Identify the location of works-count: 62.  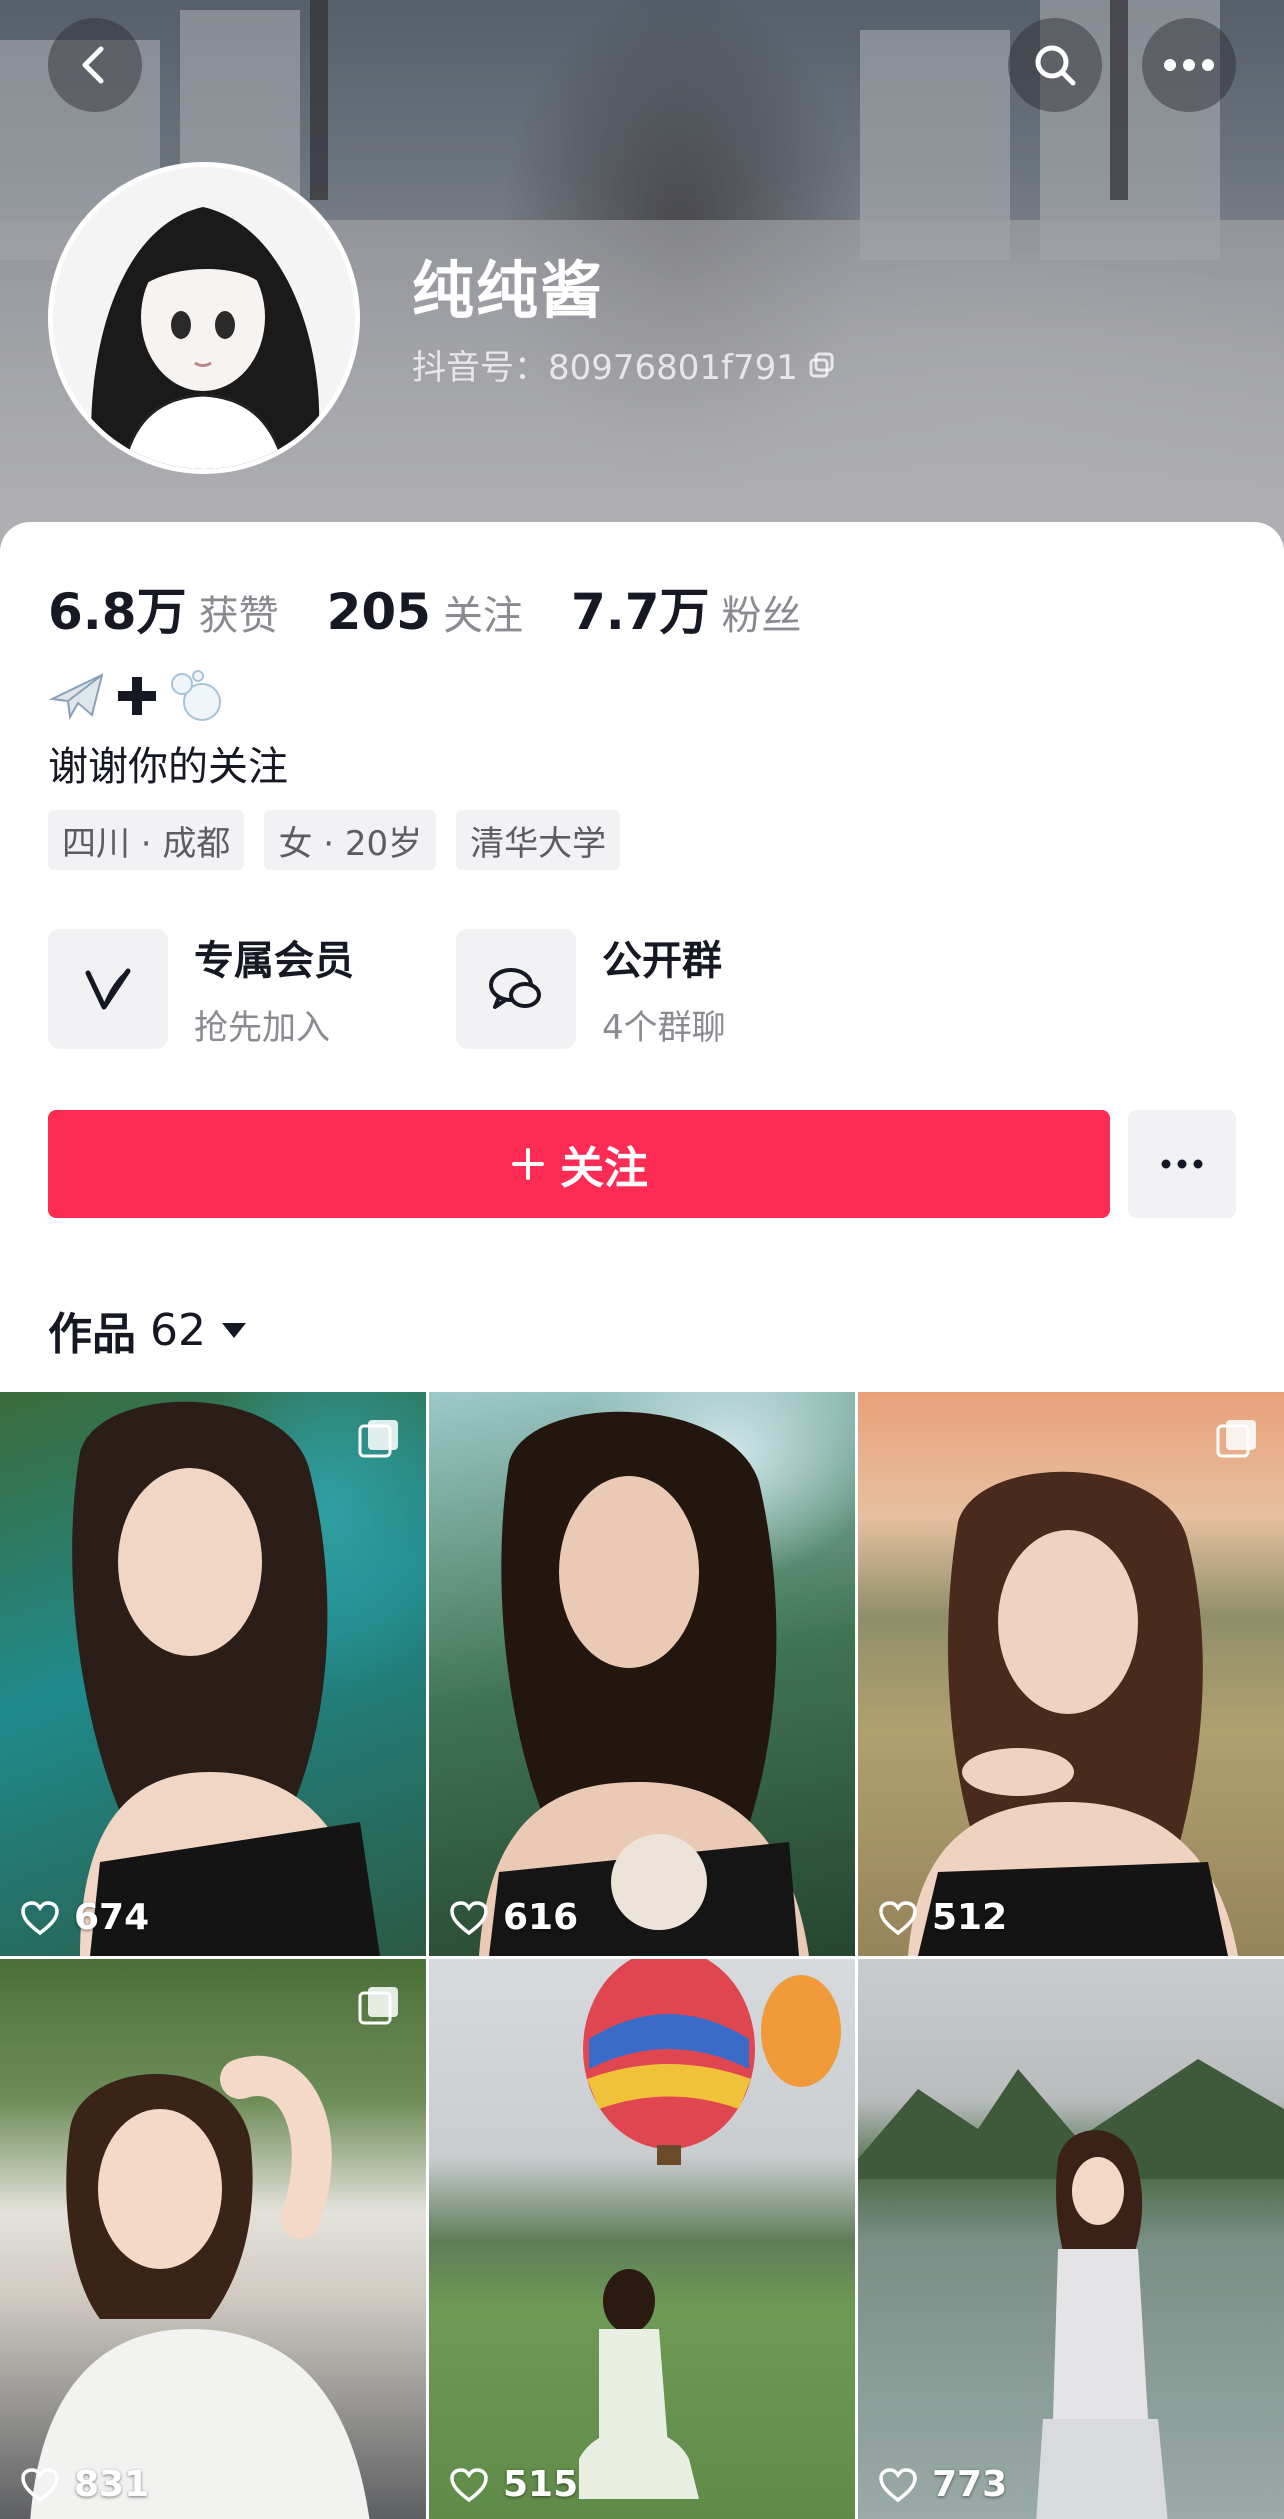
(178, 1330).